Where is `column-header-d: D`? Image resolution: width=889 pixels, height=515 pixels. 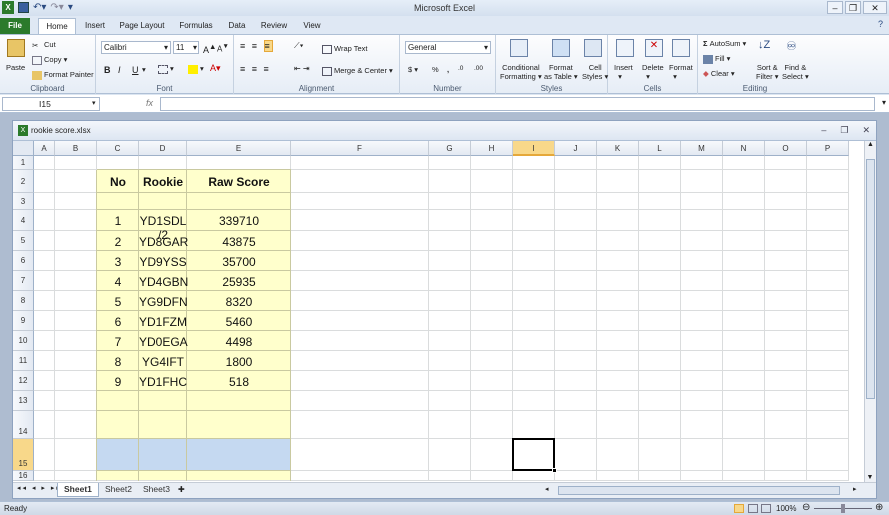 column-header-d: D is located at coordinates (163, 148).